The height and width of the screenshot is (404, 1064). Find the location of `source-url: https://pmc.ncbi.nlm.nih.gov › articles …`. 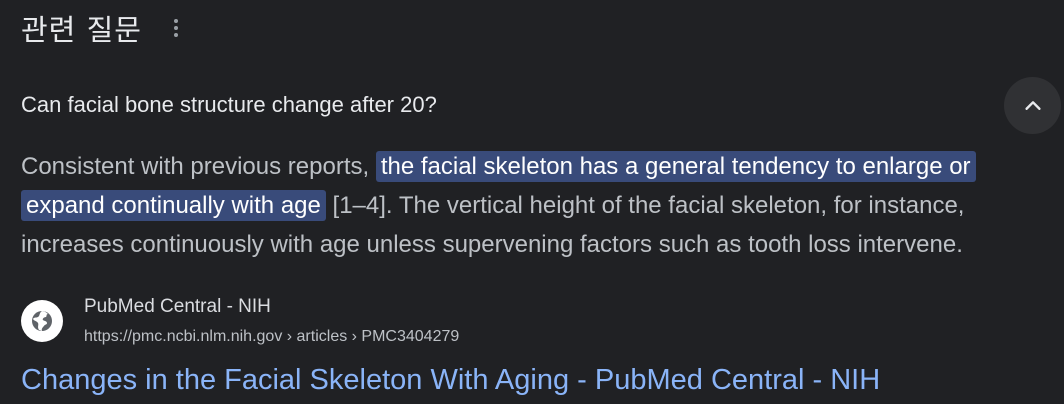

source-url: https://pmc.ncbi.nlm.nih.gov › articles … is located at coordinates (272, 336).